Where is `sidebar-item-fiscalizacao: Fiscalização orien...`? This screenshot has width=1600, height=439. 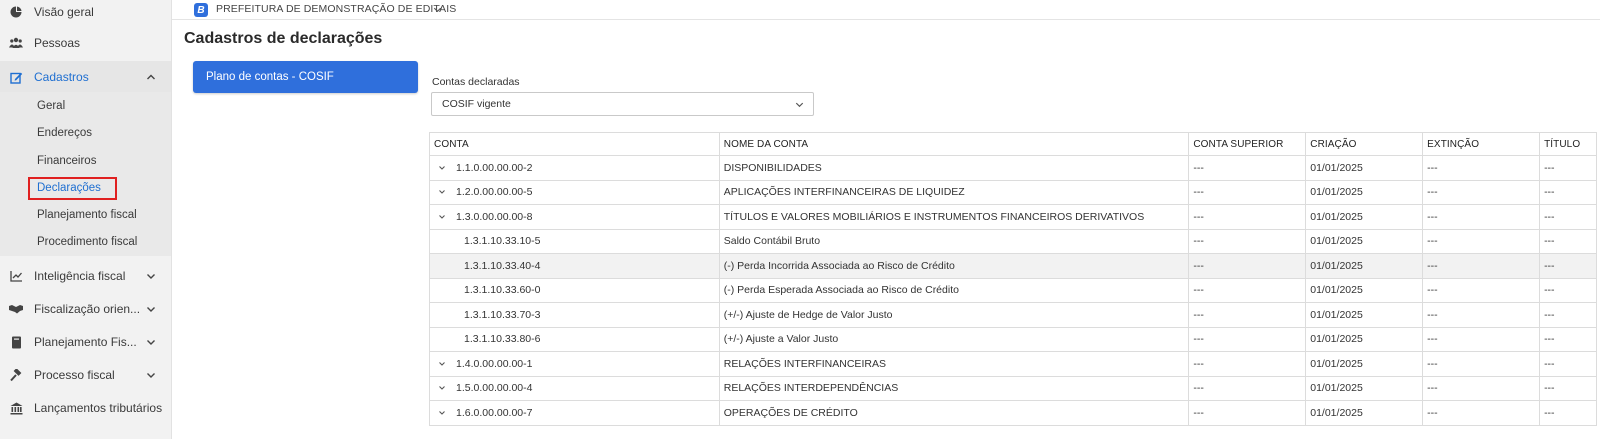
sidebar-item-fiscalizacao: Fiscalização orien... is located at coordinates (85, 309).